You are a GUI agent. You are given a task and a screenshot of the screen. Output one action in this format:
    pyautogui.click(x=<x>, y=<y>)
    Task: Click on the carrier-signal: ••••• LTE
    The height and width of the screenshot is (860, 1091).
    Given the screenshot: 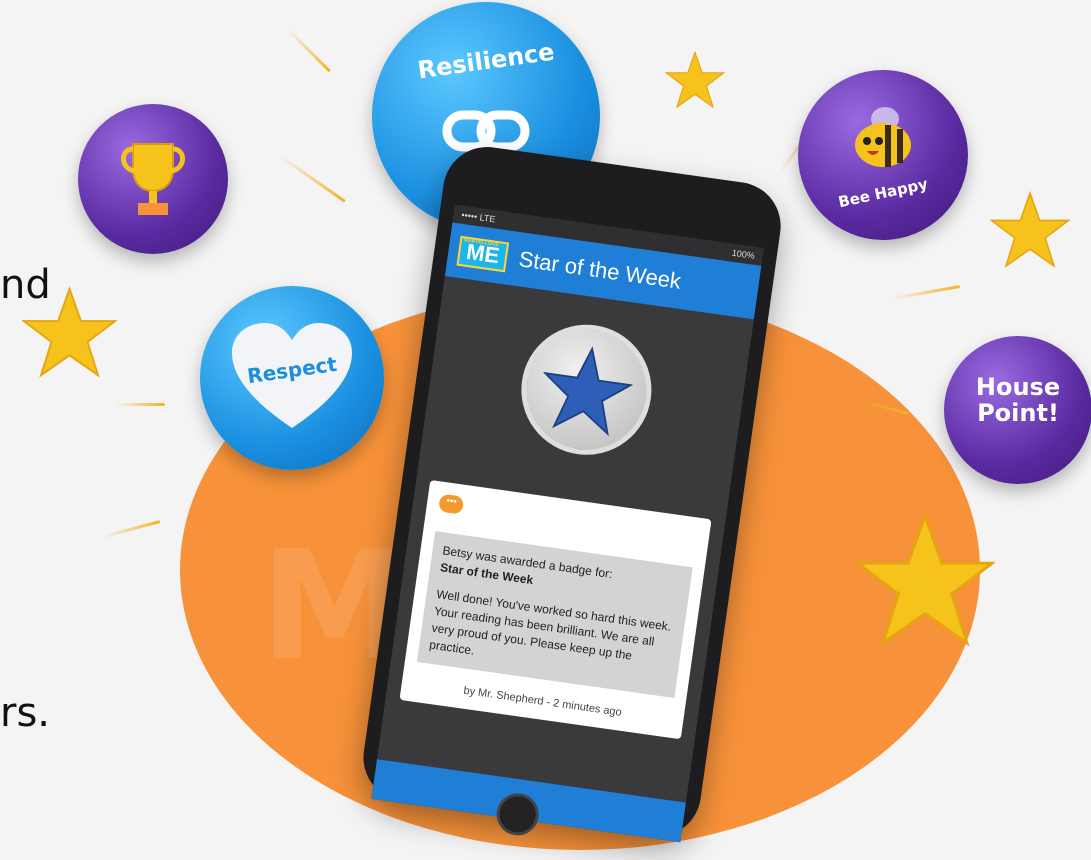 What is the action you would take?
    pyautogui.click(x=478, y=217)
    